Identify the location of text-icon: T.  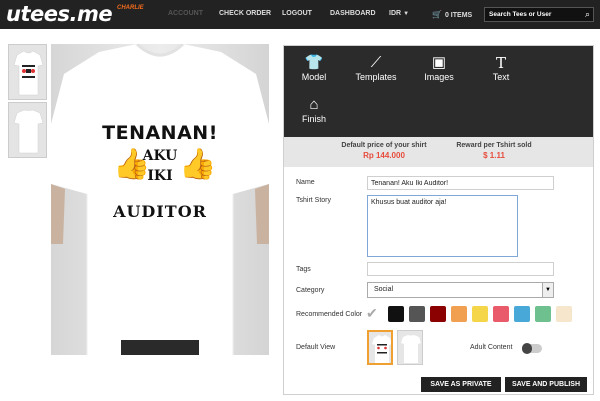
(500, 63).